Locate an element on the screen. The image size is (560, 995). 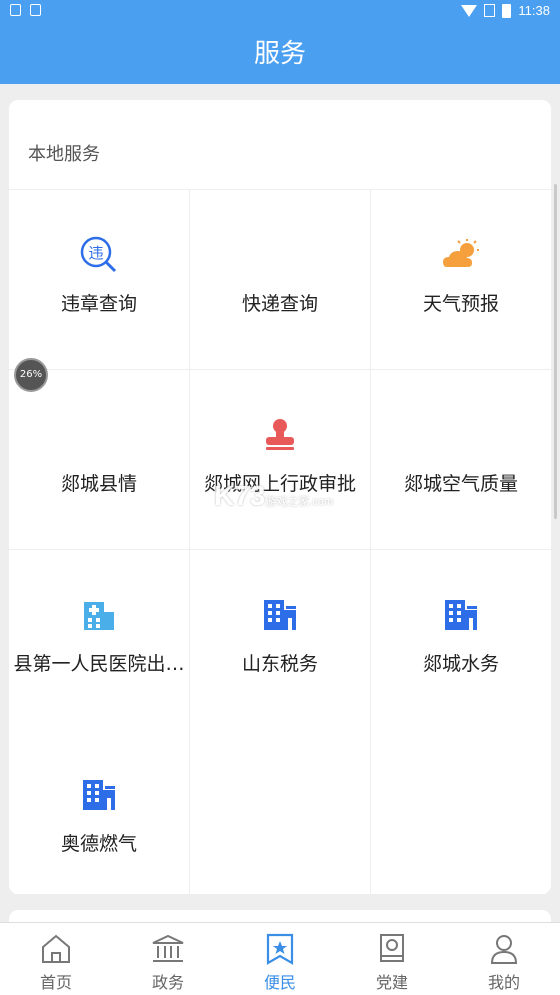
service-item-air-quality: 郯城空气质量 is located at coordinates (461, 459).